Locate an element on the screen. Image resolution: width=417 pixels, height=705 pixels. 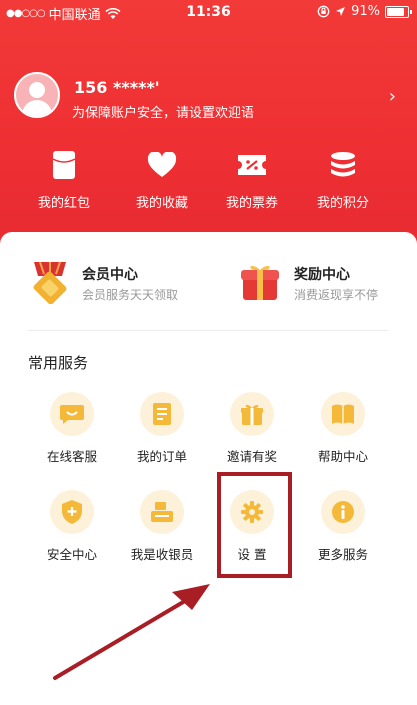
annotation-arrow is located at coordinates (131, 632).